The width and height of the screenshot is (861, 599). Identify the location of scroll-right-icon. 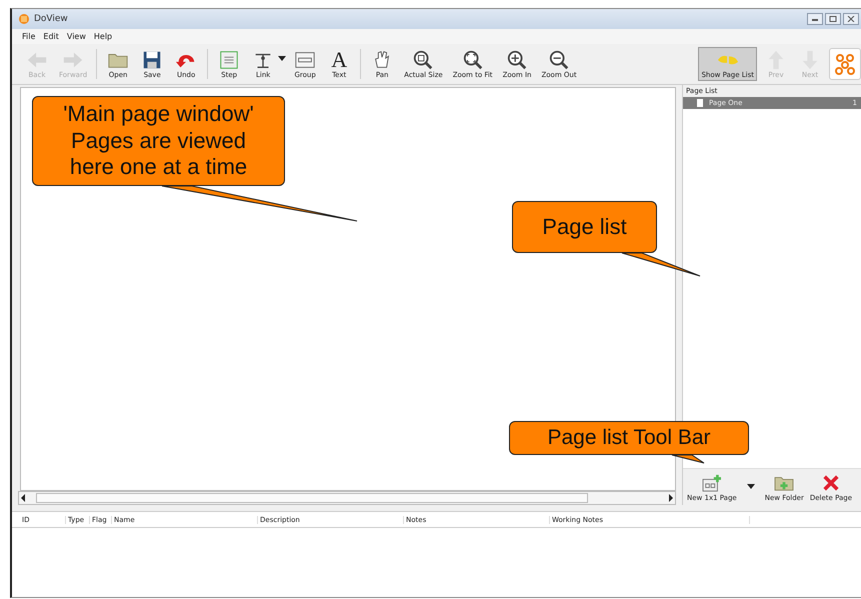
(671, 498).